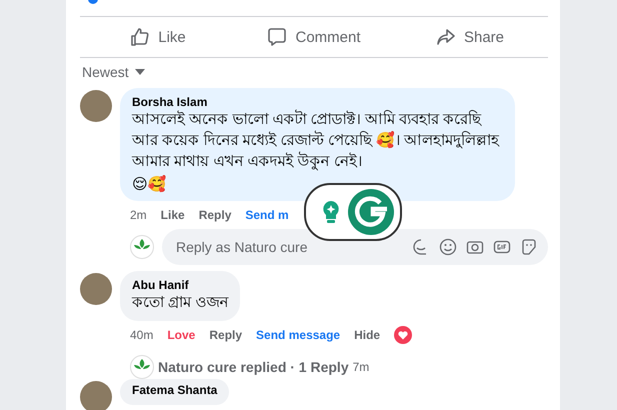 The width and height of the screenshot is (617, 410). What do you see at coordinates (277, 37) in the screenshot?
I see `speech-bubble-icon` at bounding box center [277, 37].